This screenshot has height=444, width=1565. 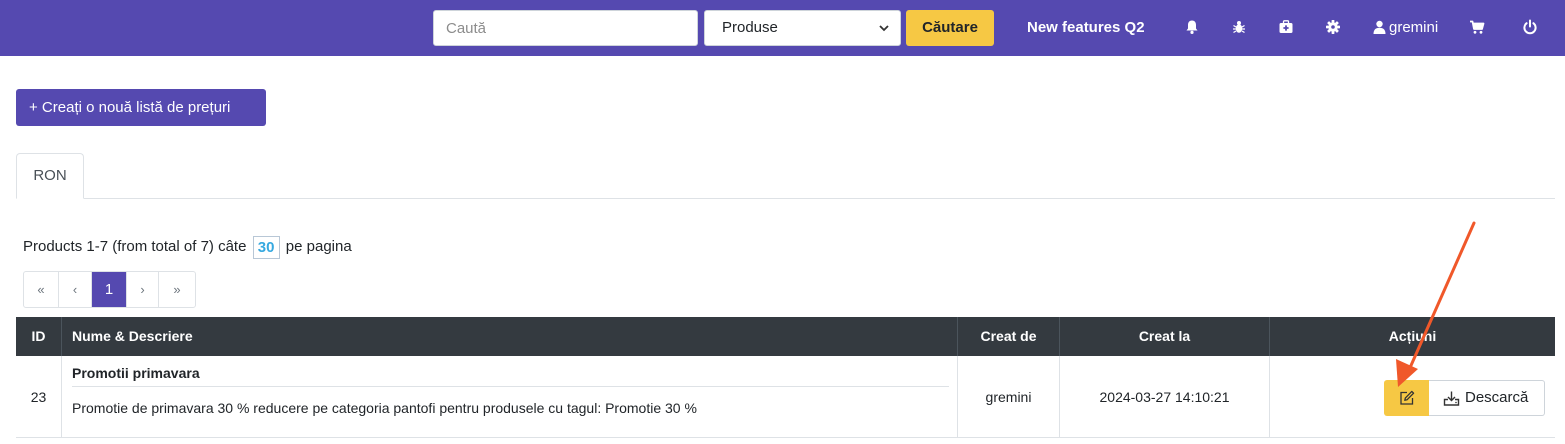 What do you see at coordinates (565, 28) in the screenshot?
I see `search-input` at bounding box center [565, 28].